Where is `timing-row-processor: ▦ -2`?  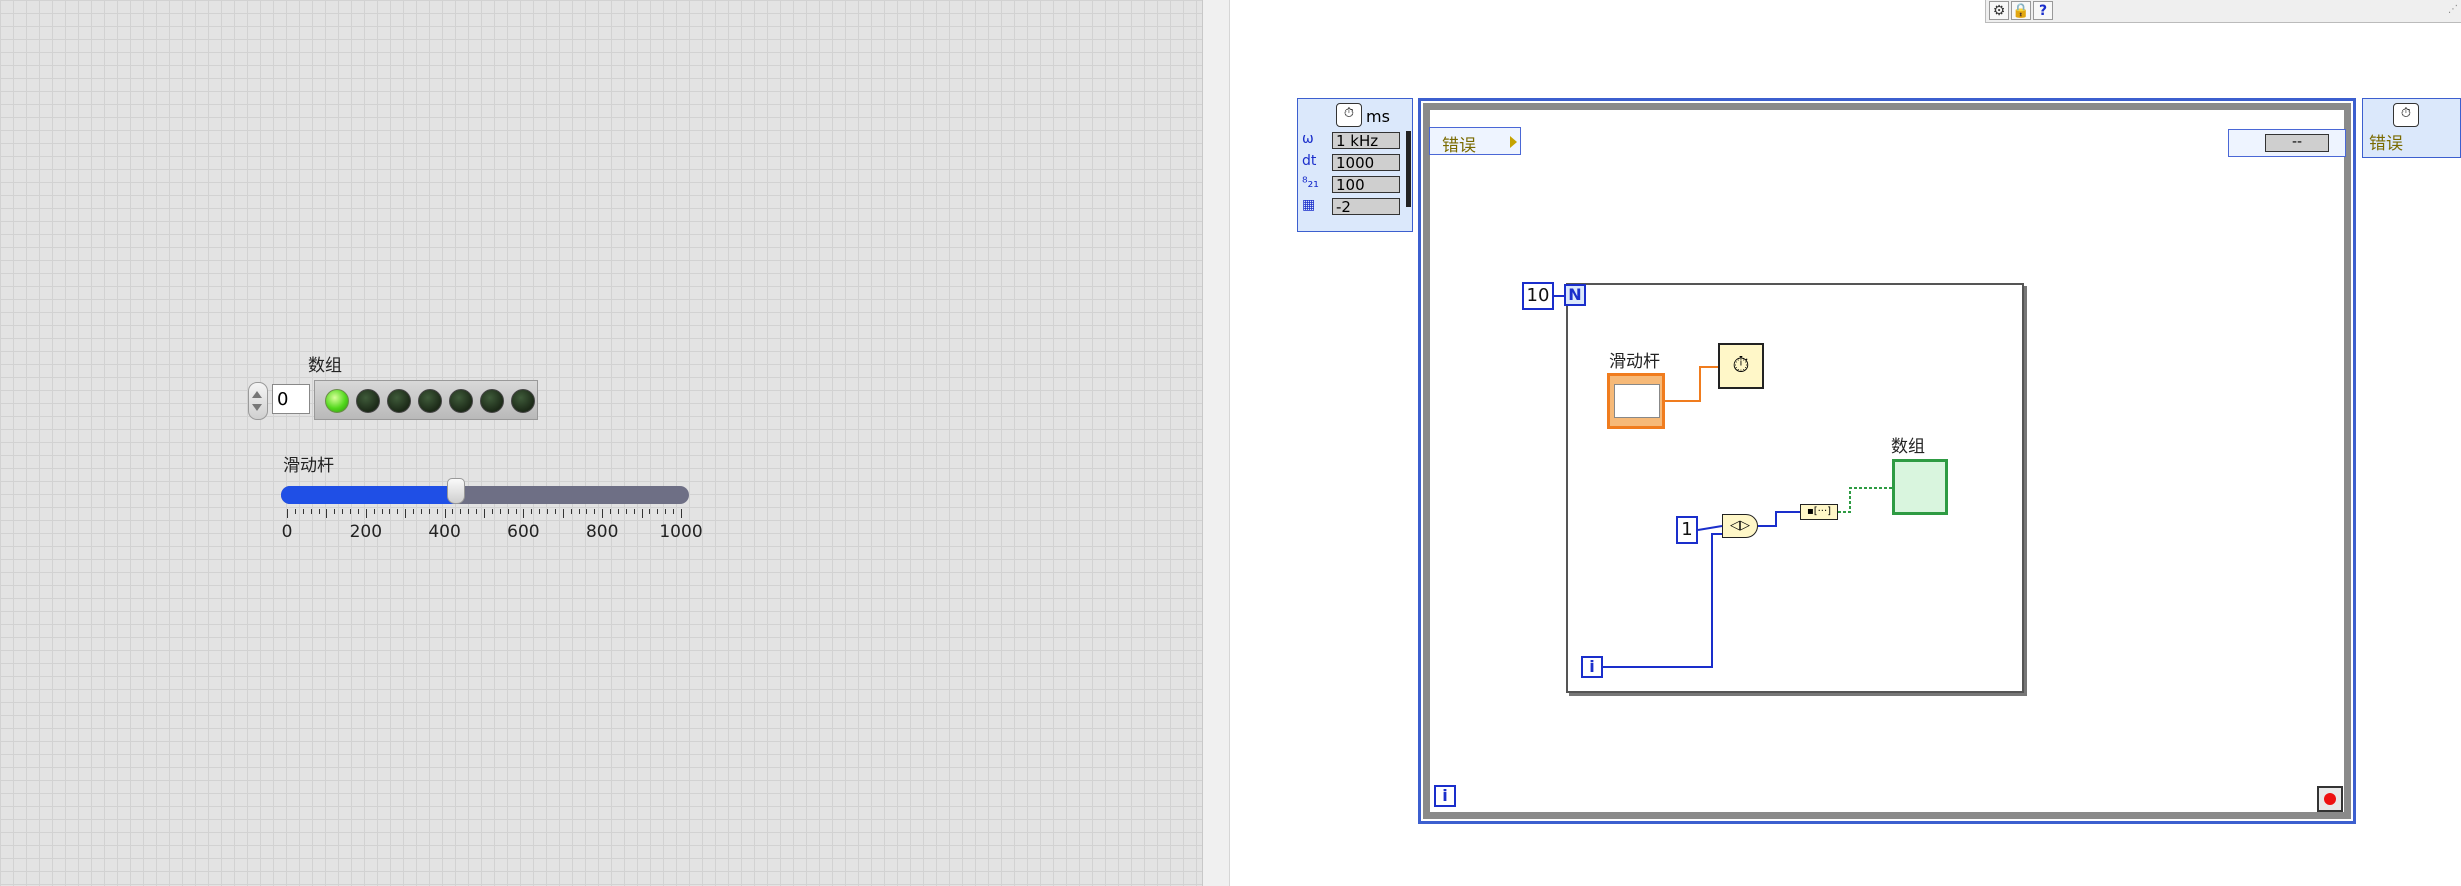
timing-row-processor: ▦ -2 is located at coordinates (1356, 207).